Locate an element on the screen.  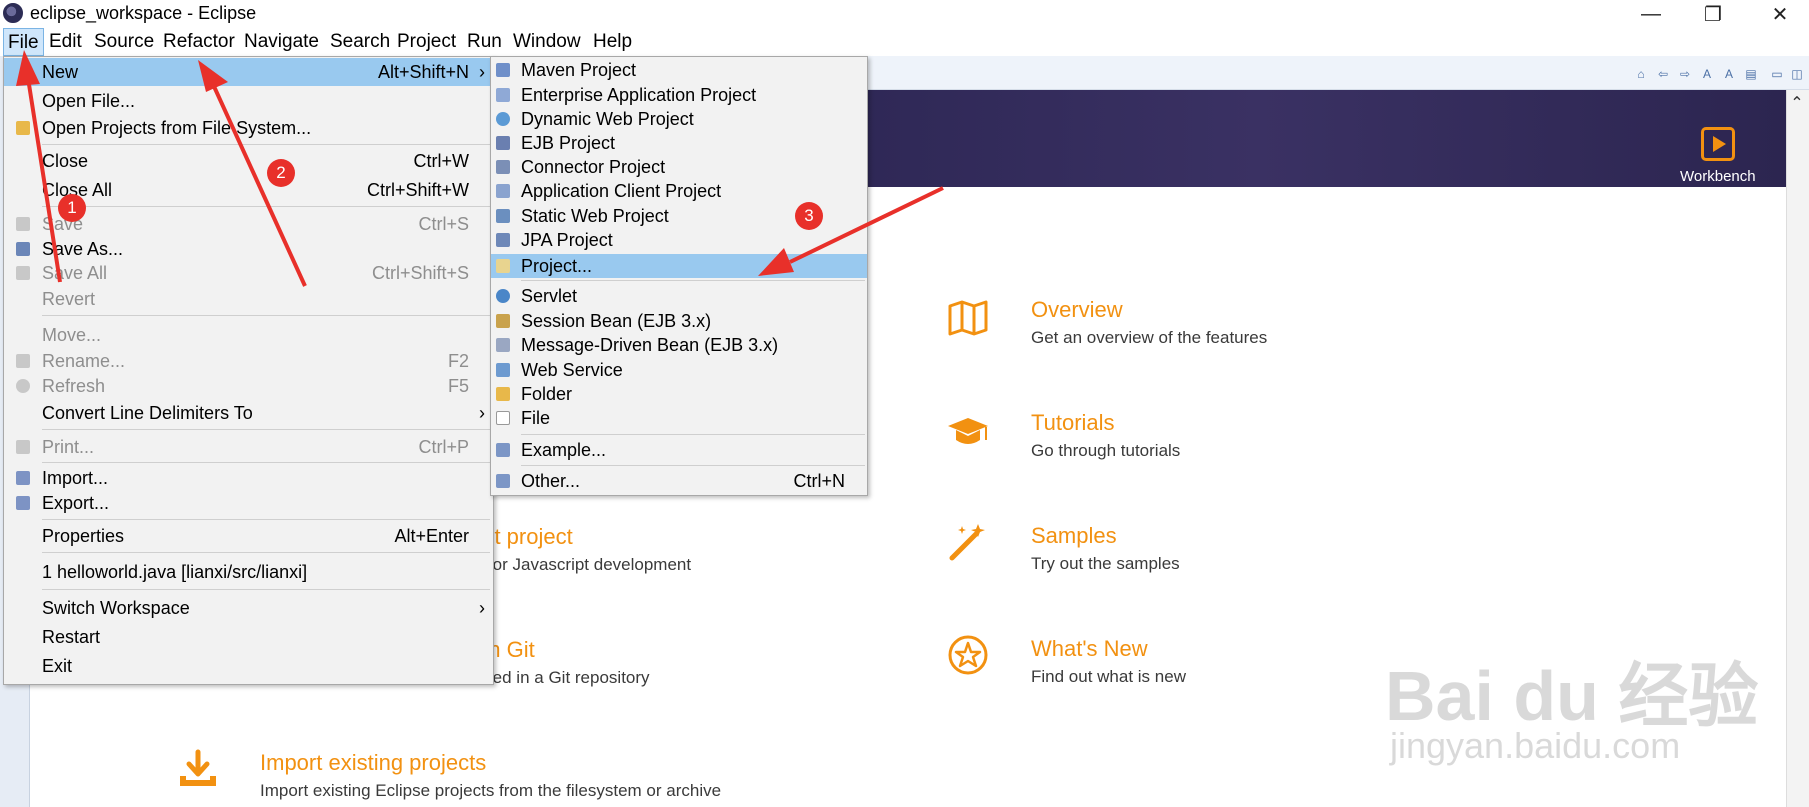
star-circle-icon is located at coordinates (968, 655).